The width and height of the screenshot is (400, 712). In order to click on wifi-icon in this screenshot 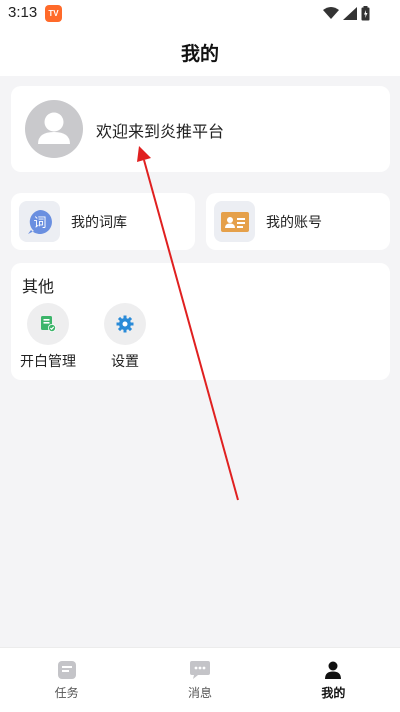, I will do `click(331, 13)`.